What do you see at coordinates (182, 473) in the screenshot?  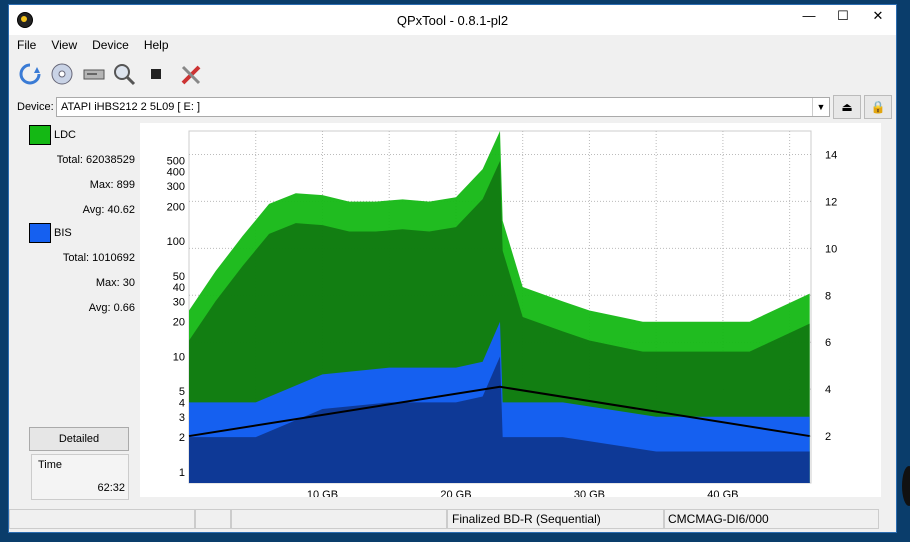 I see `y-left-tick-label: 1` at bounding box center [182, 473].